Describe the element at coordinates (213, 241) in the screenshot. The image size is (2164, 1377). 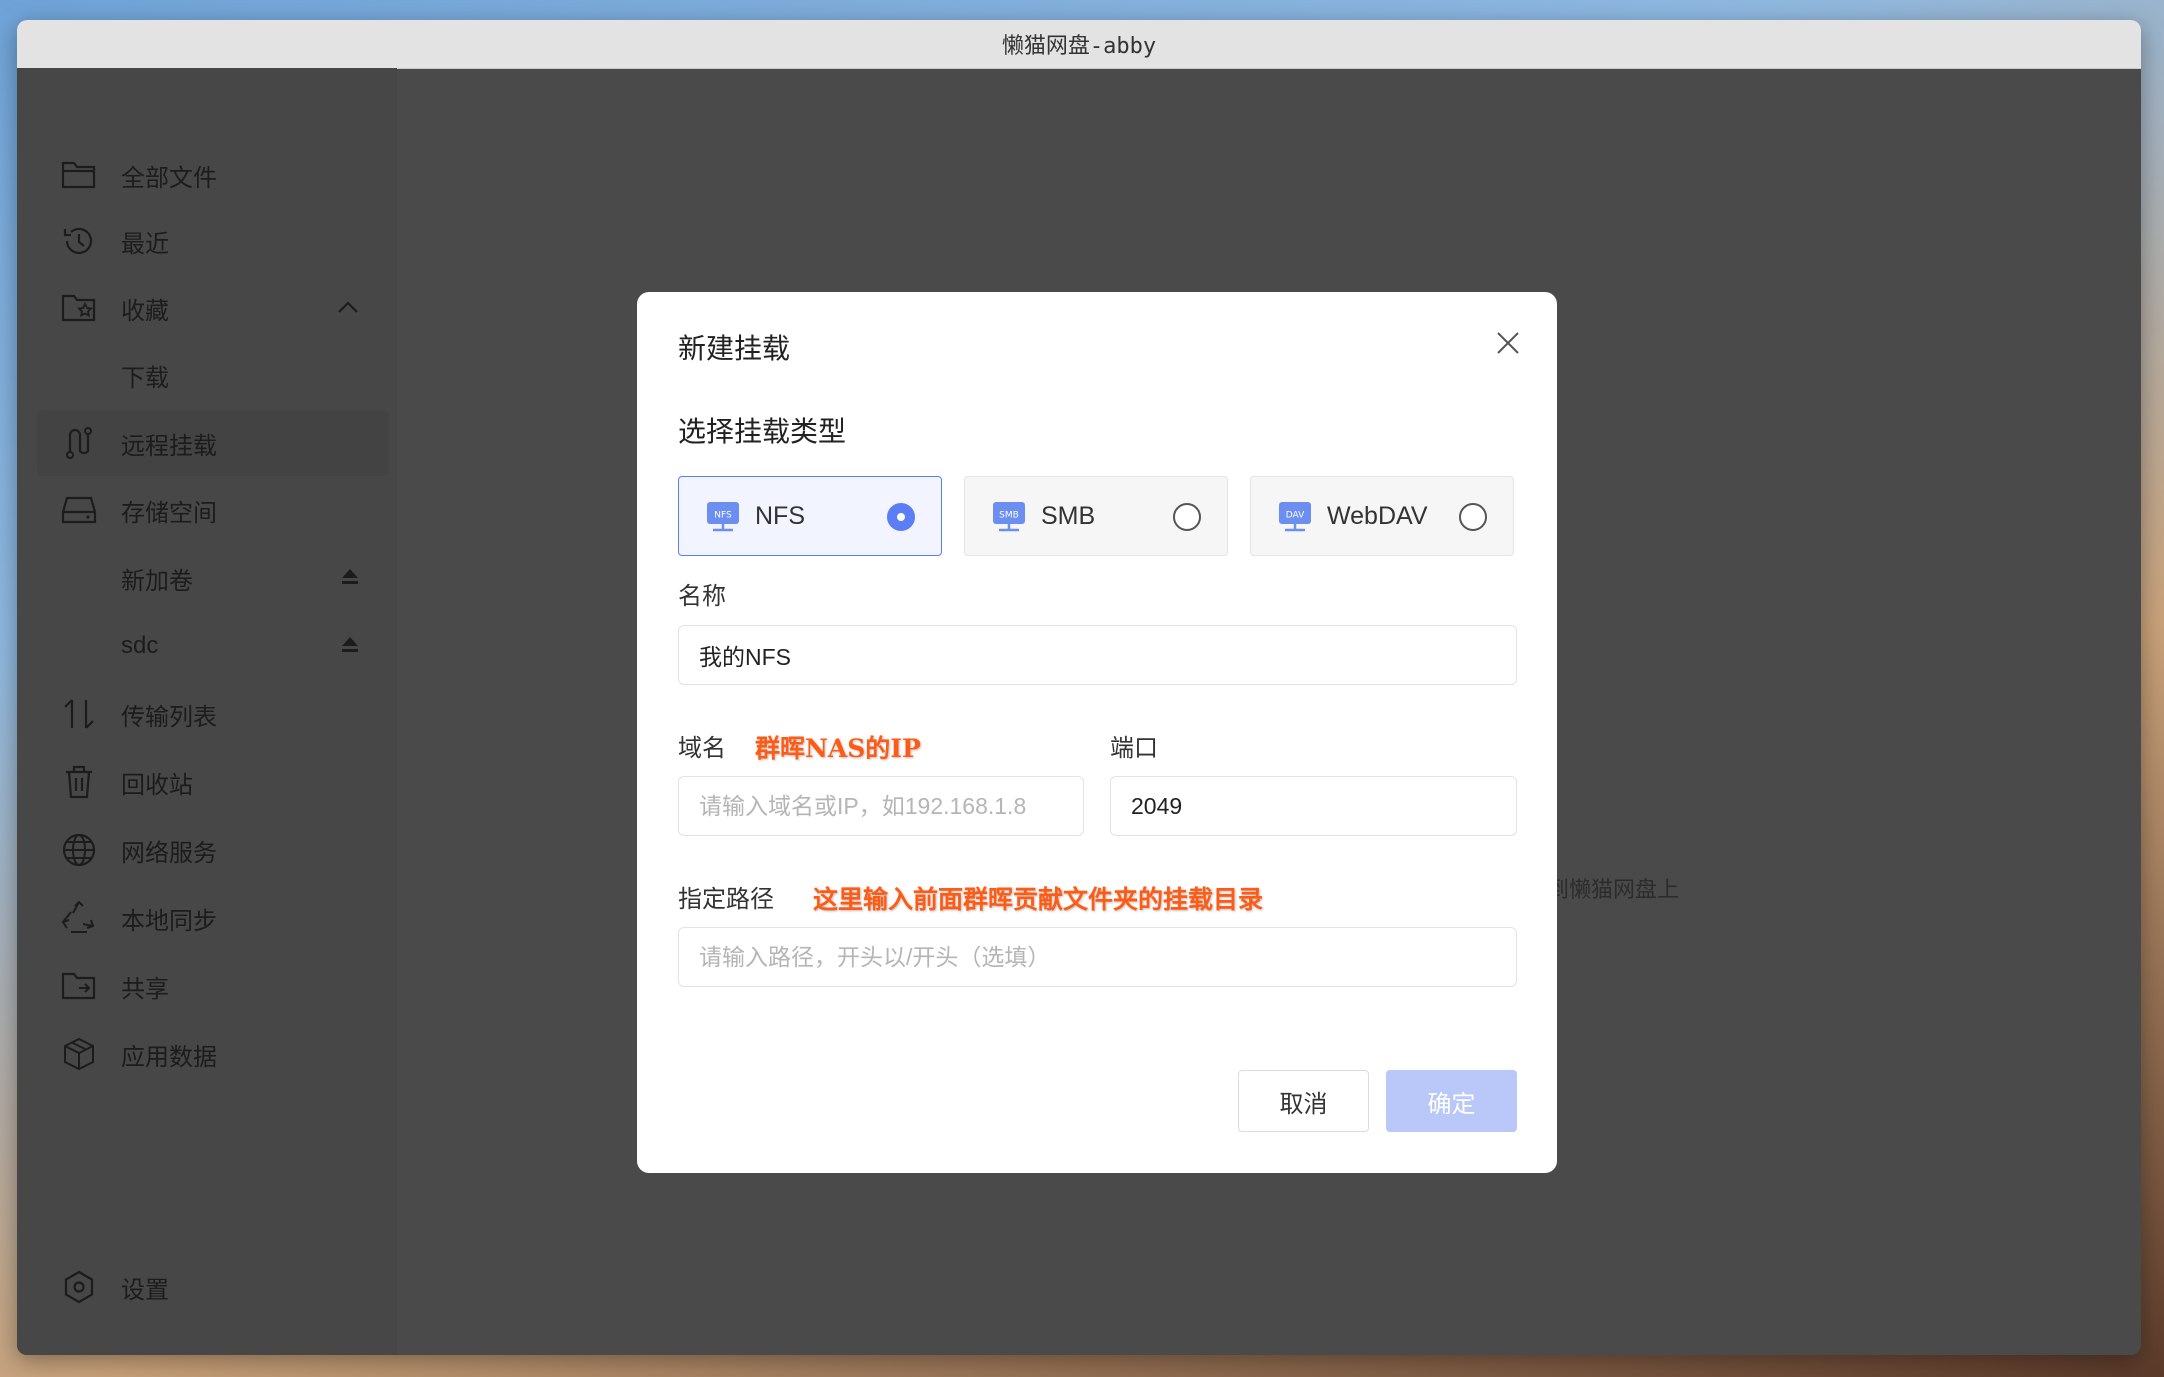
I see `sidebar-item-recent: 最近` at that location.